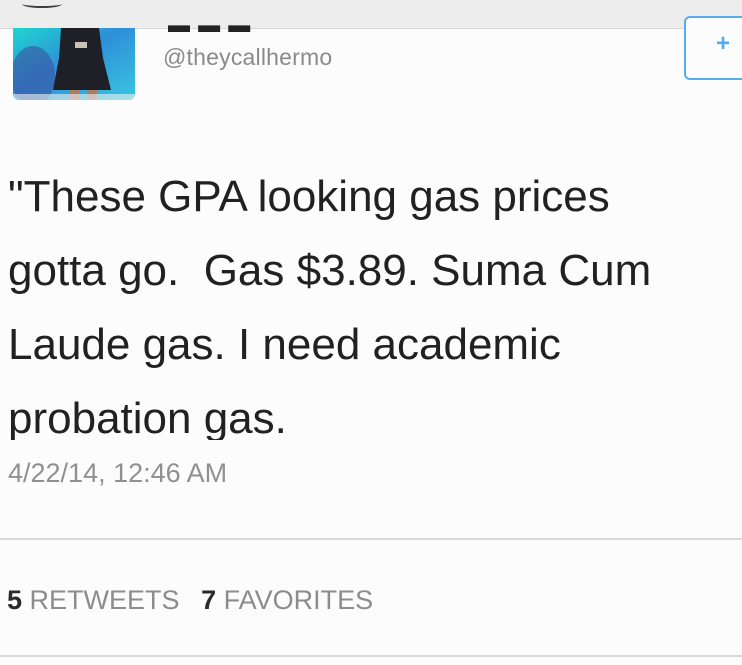  What do you see at coordinates (15, 600) in the screenshot?
I see `retweets-count: 5` at bounding box center [15, 600].